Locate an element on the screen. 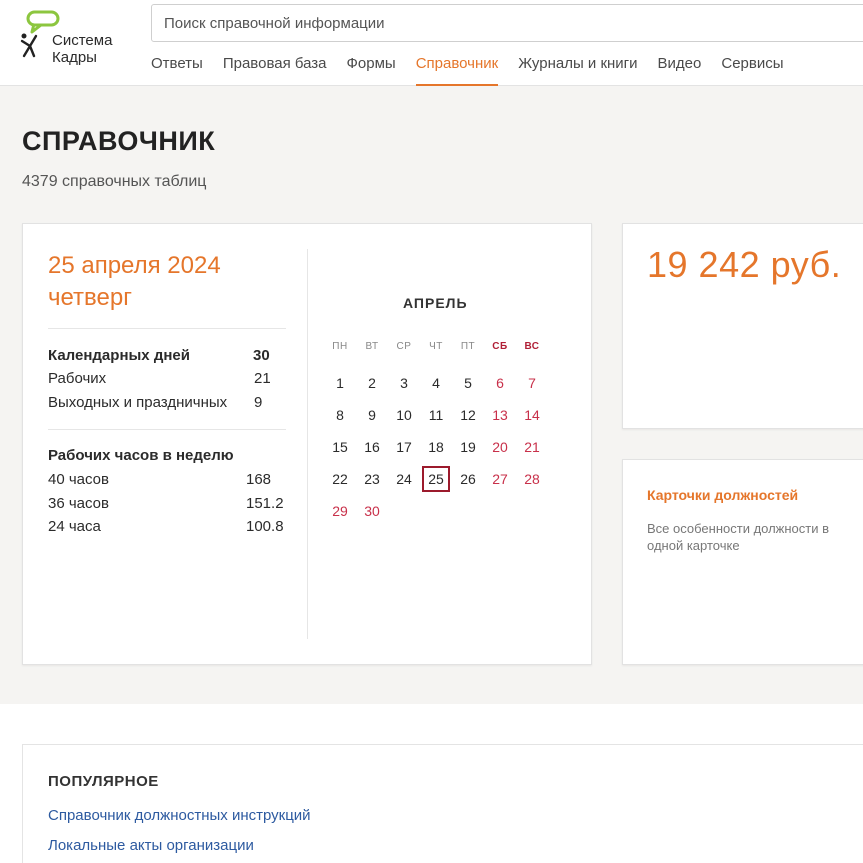  weekday-header: ВТ is located at coordinates (372, 346).